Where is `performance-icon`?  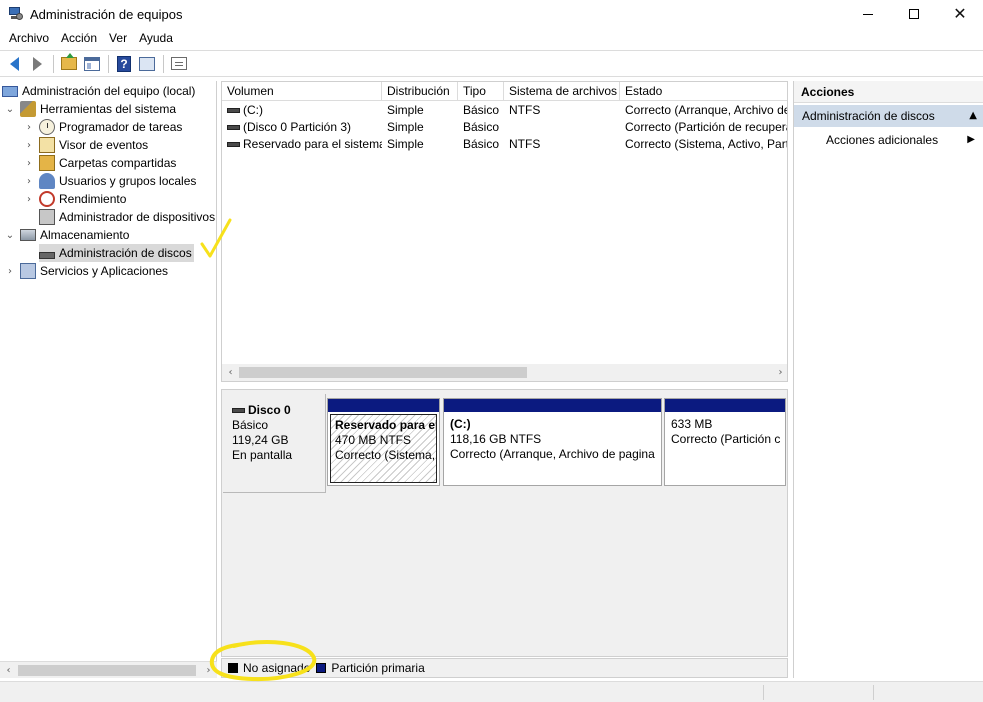 performance-icon is located at coordinates (47, 199).